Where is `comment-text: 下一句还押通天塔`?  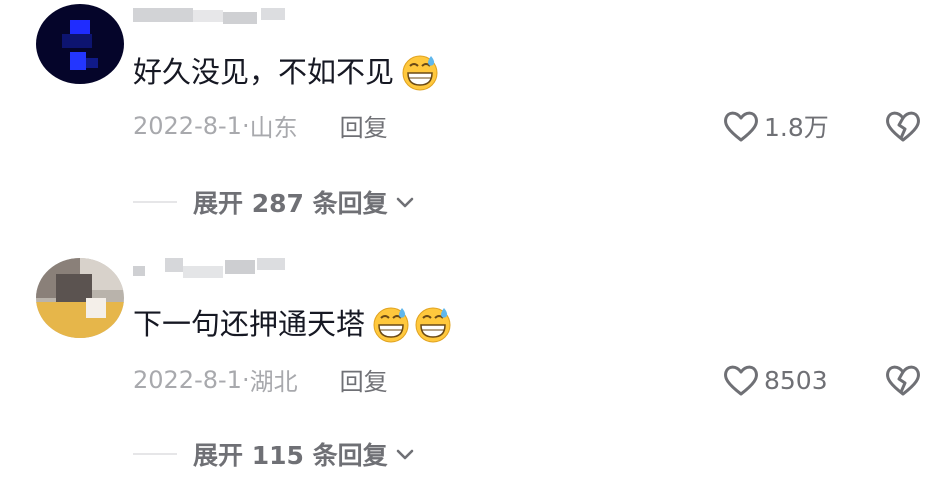
comment-text: 下一句还押通天塔 is located at coordinates (249, 324).